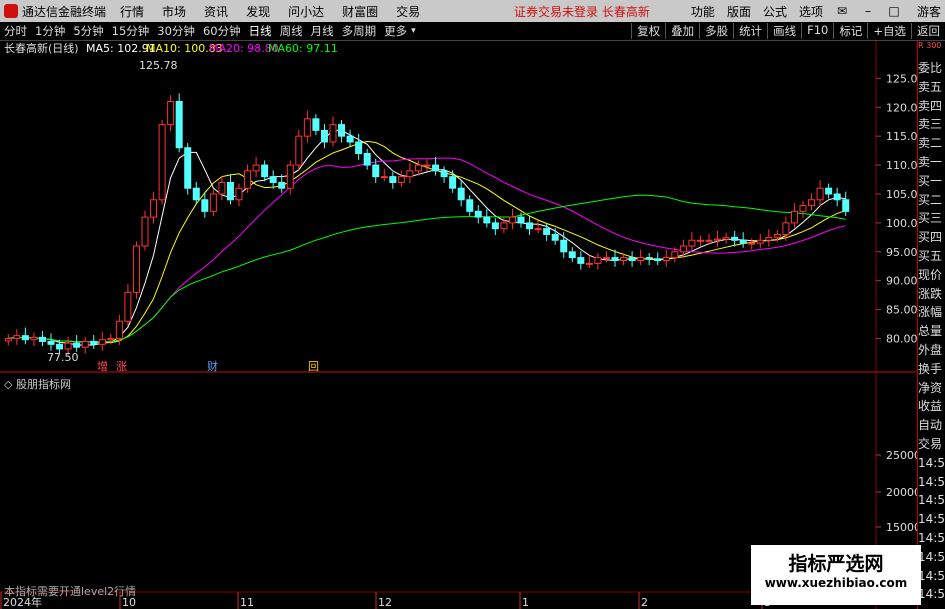  I want to click on period-1min: 1分钟, so click(50, 31).